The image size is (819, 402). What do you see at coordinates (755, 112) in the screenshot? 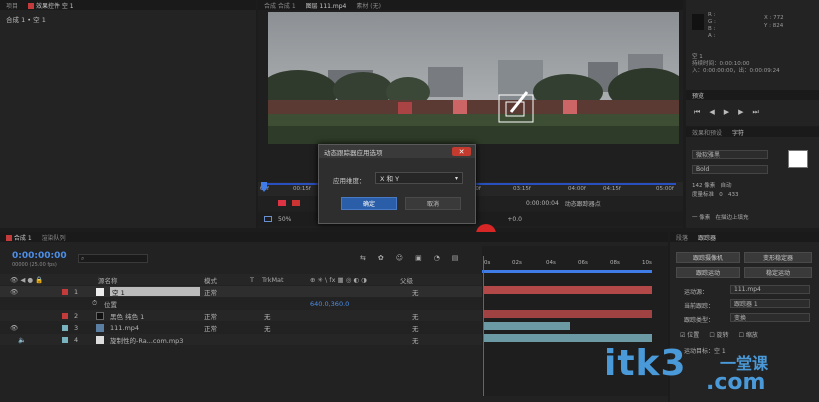
I see `last-frame-icon: ⏭` at bounding box center [755, 112].